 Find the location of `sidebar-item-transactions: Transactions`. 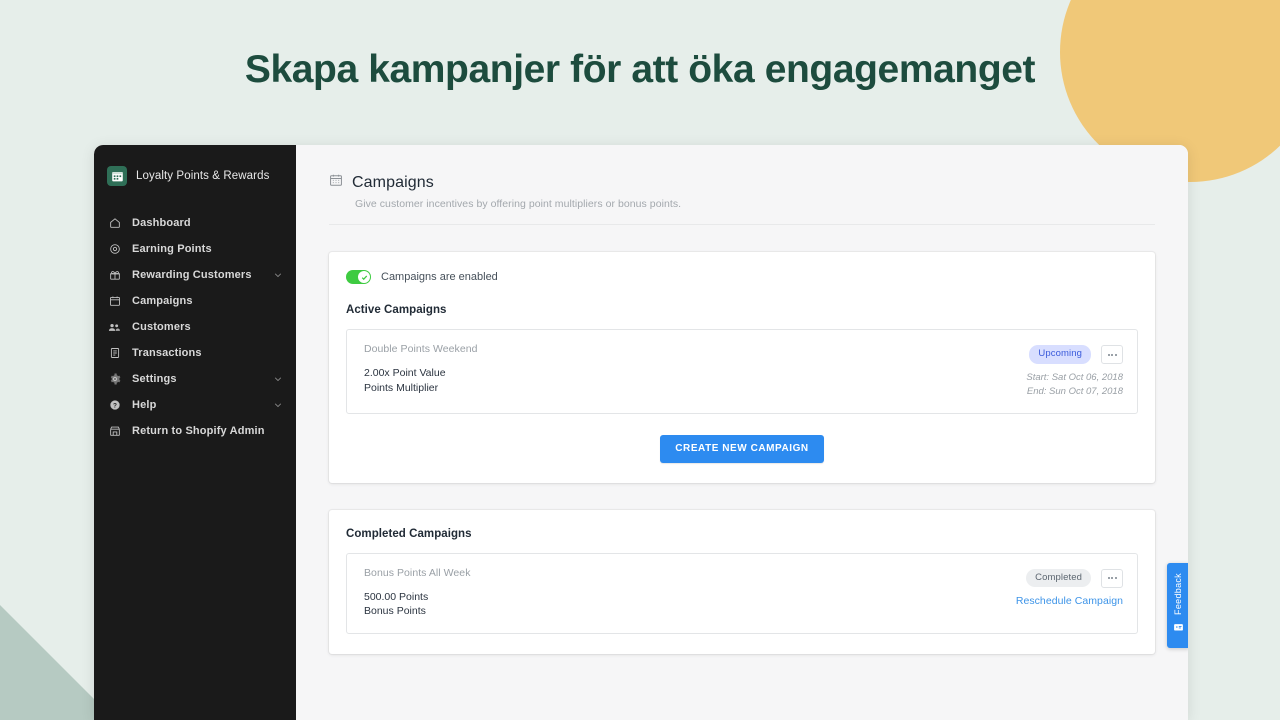

sidebar-item-transactions: Transactions is located at coordinates (195, 353).